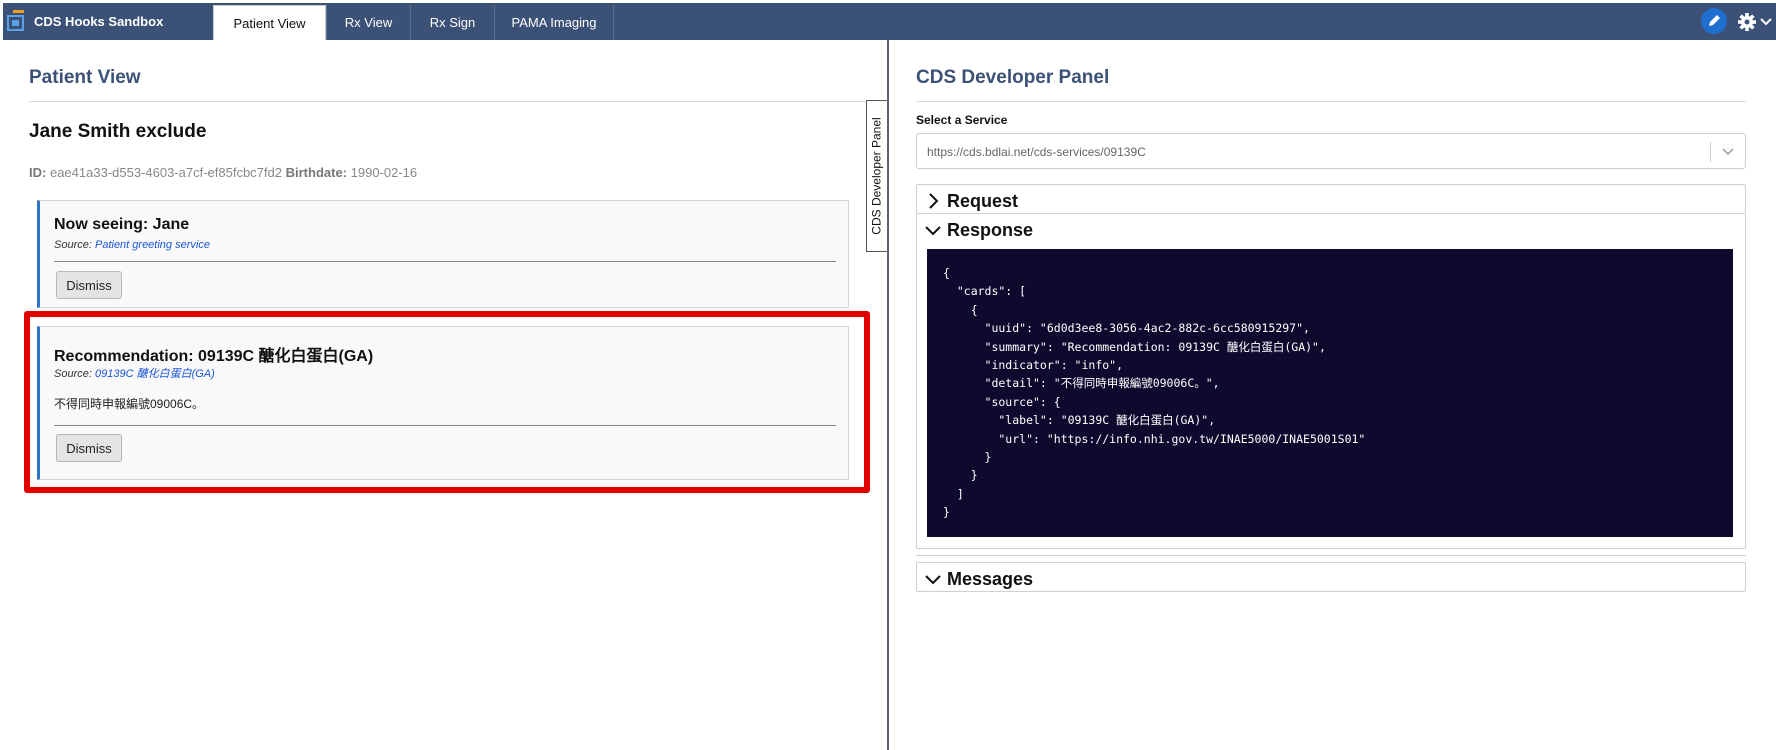  I want to click on settings-button, so click(1756, 22).